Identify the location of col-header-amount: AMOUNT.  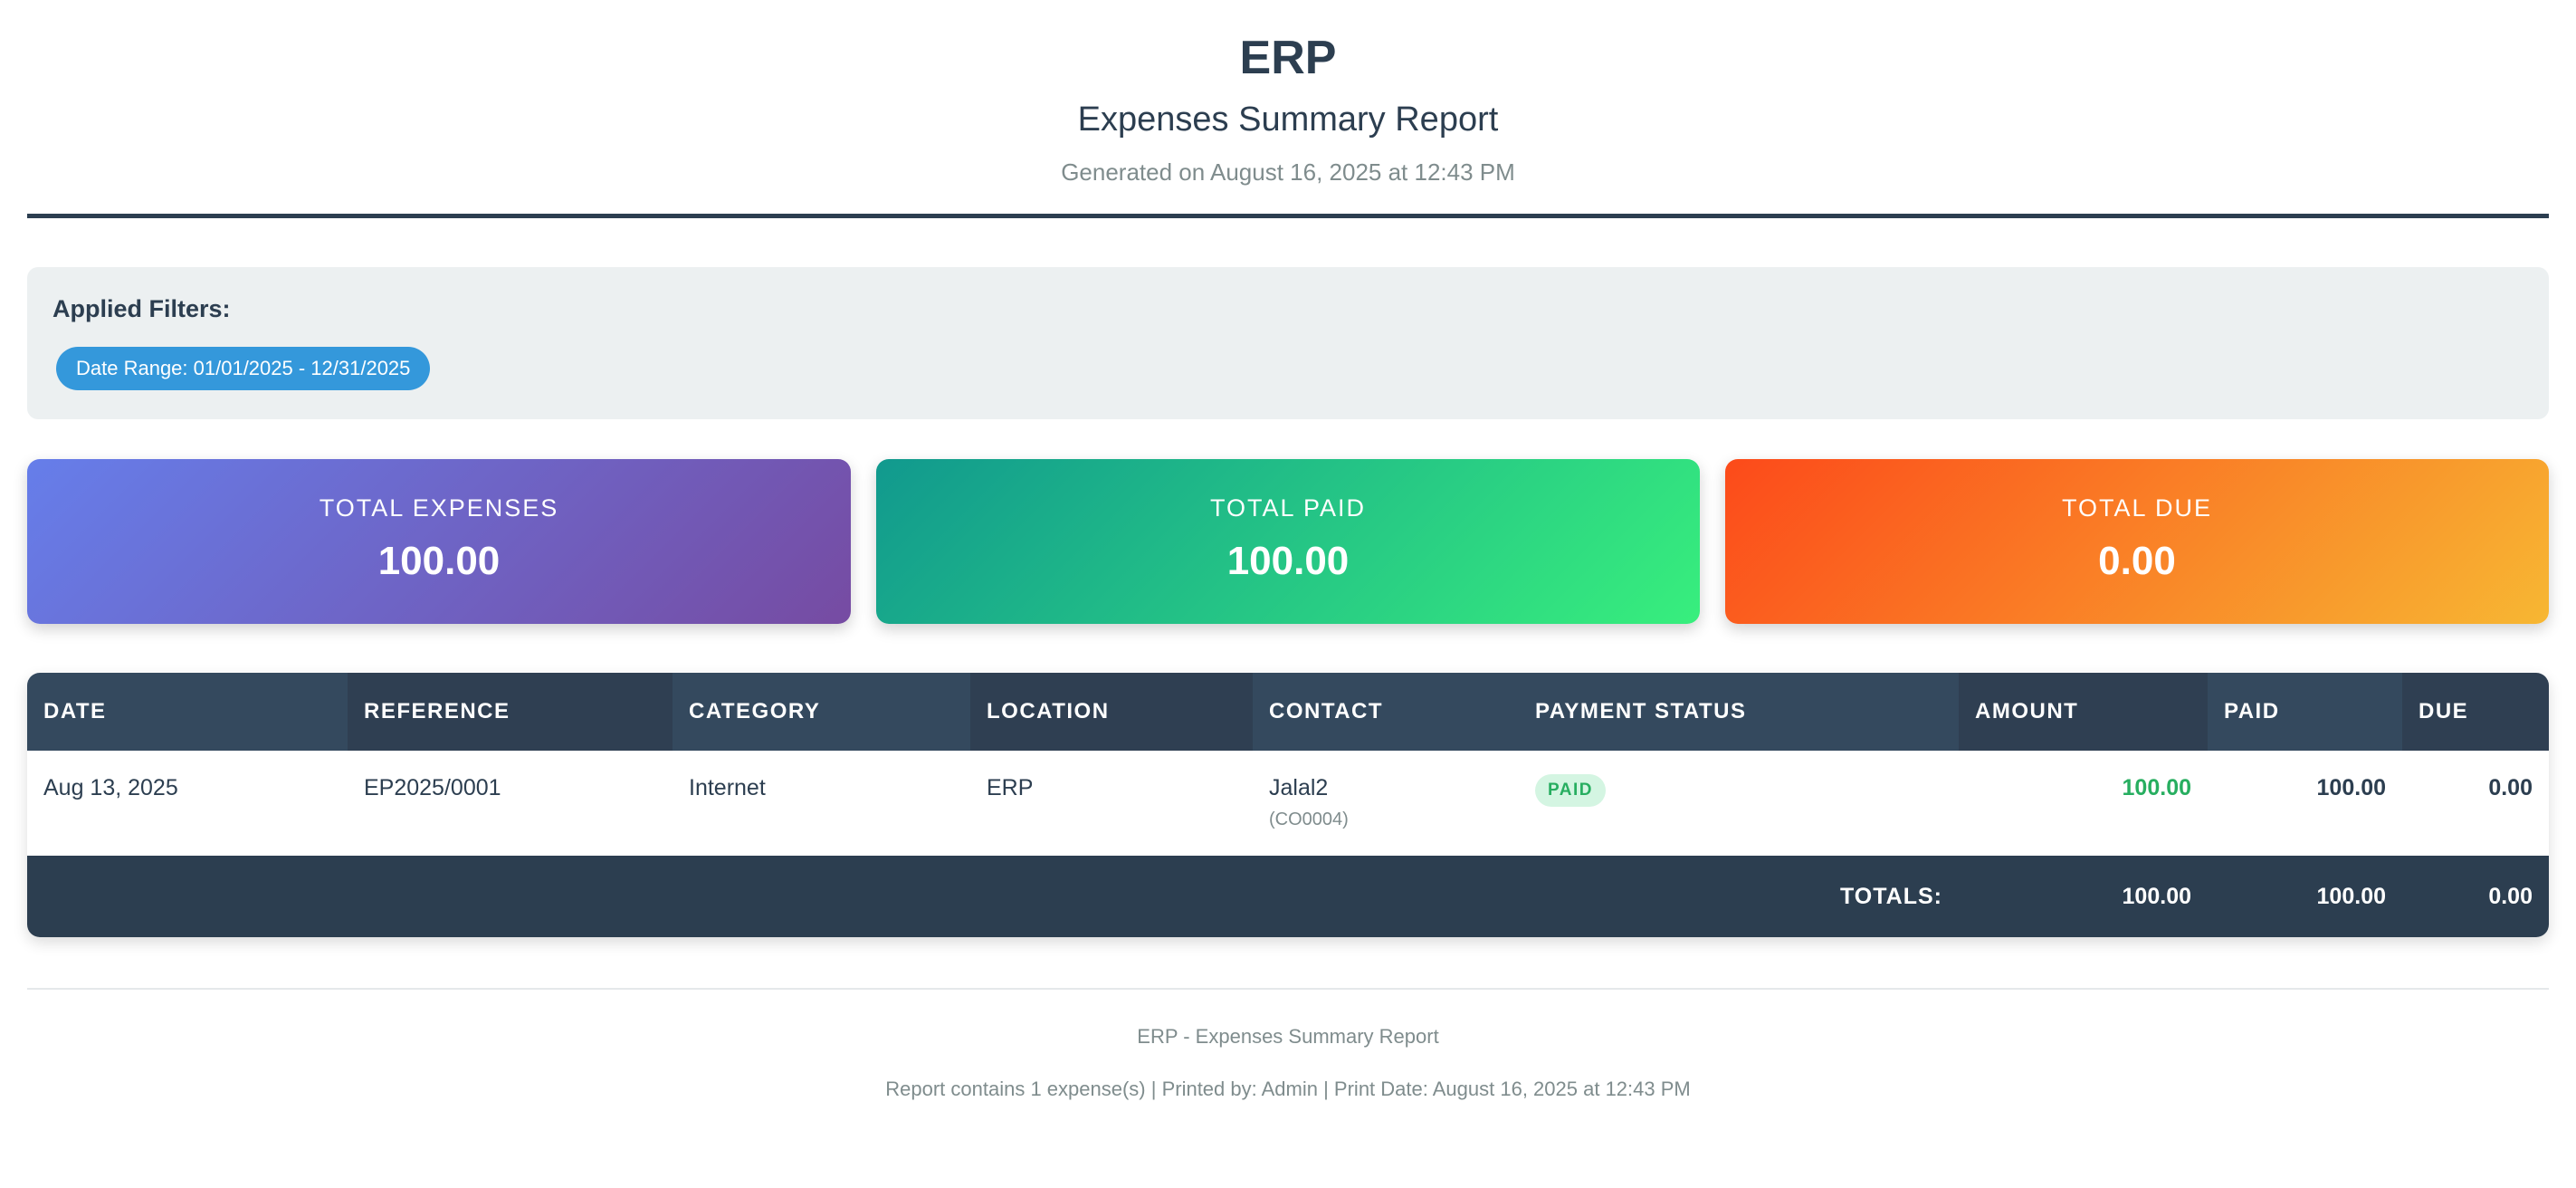
(2084, 712).